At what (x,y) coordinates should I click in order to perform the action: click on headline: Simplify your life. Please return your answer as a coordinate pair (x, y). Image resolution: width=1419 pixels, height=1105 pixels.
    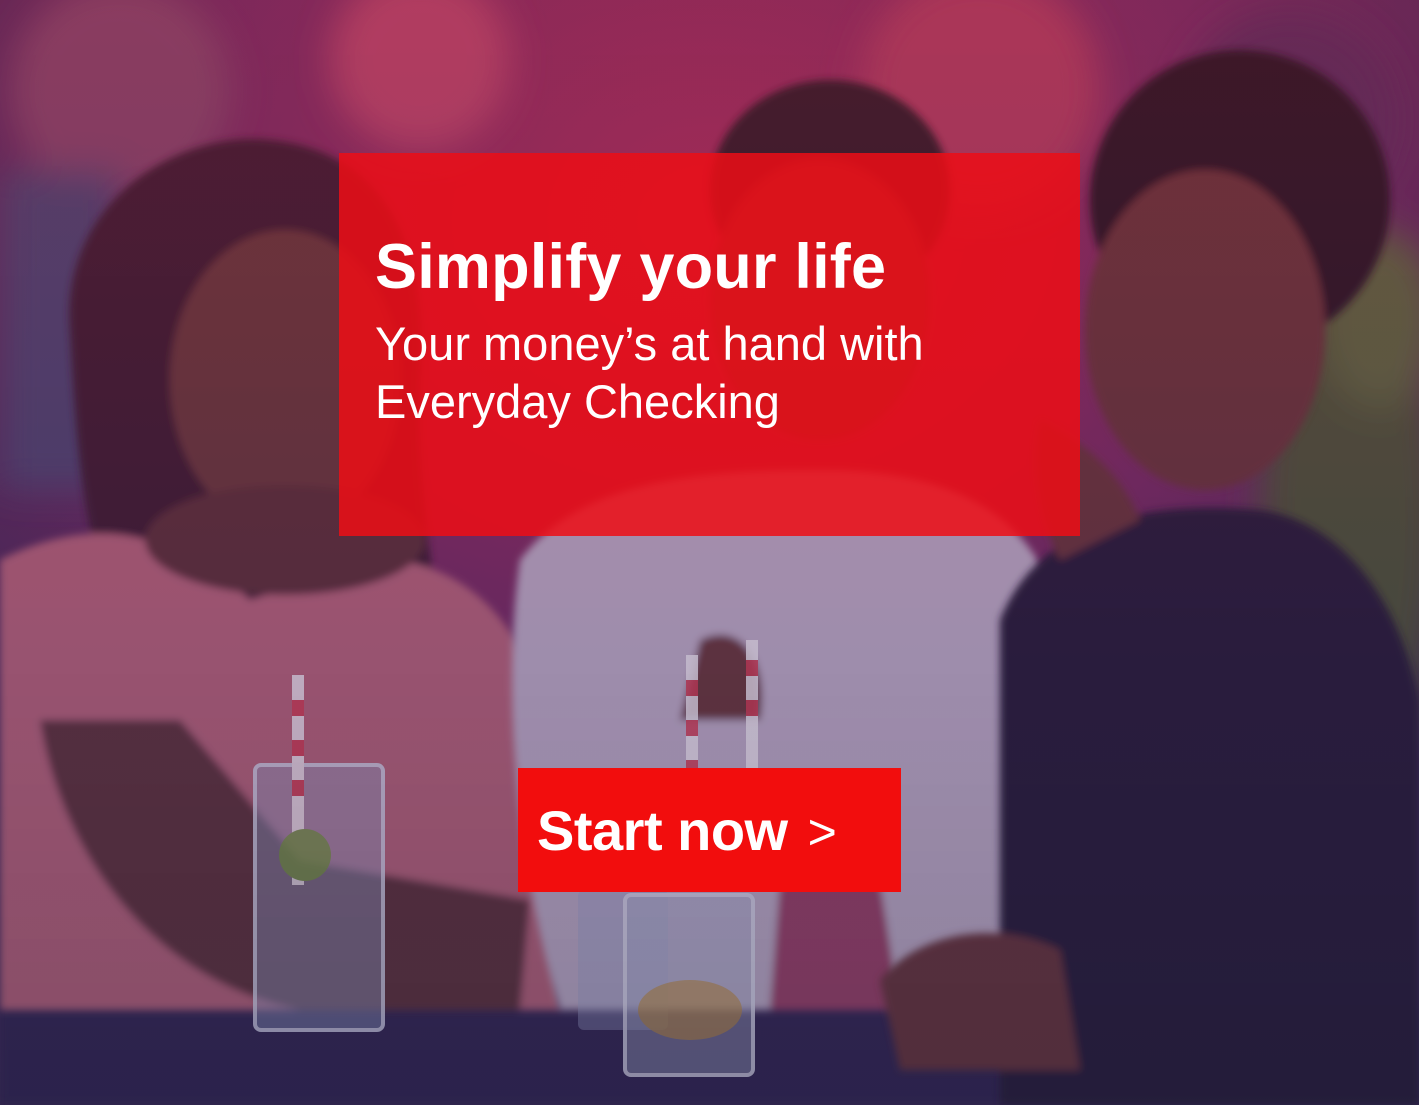
    Looking at the image, I should click on (631, 267).